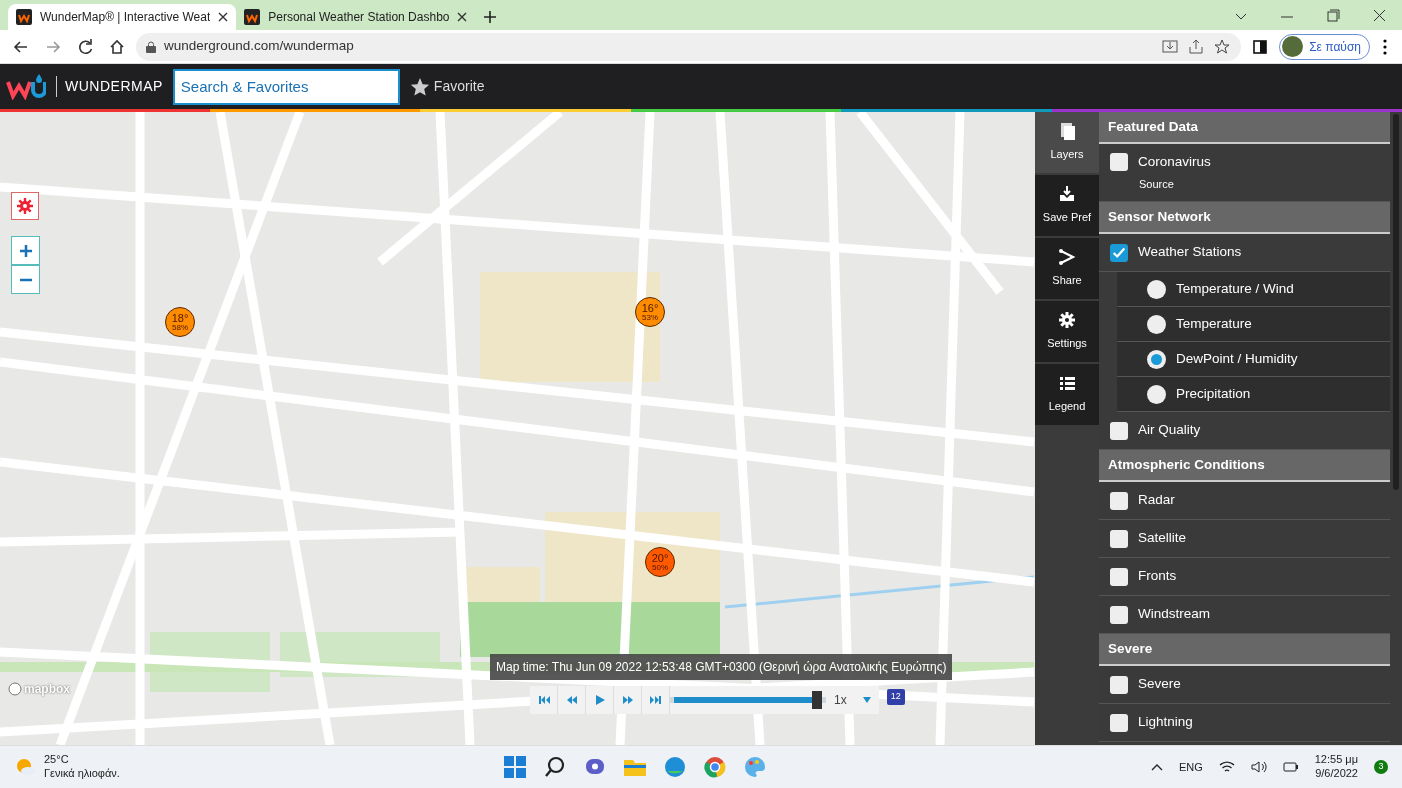  I want to click on section-header: Severe, so click(1244, 650).